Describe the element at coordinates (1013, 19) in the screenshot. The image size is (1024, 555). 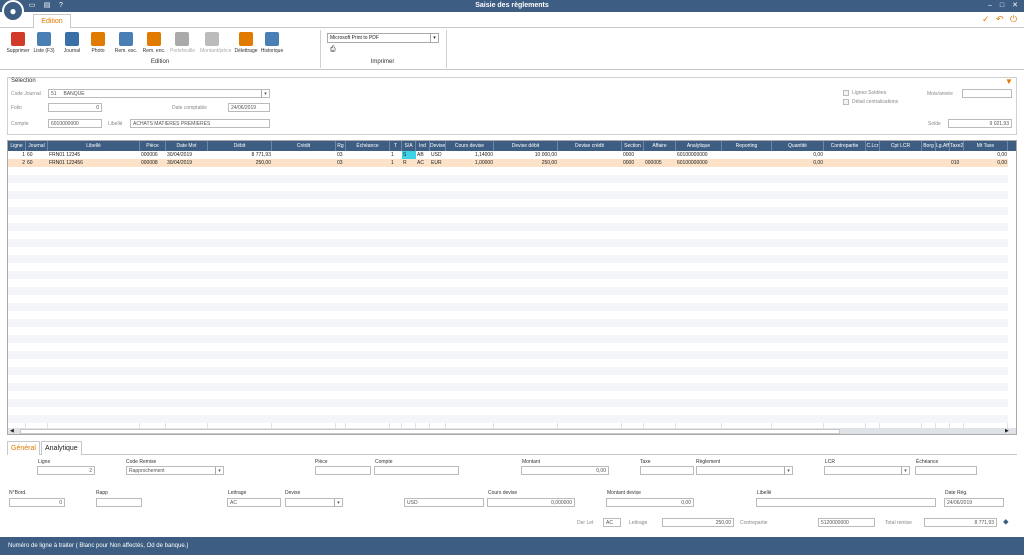
I see `power-icon: ⏻` at that location.